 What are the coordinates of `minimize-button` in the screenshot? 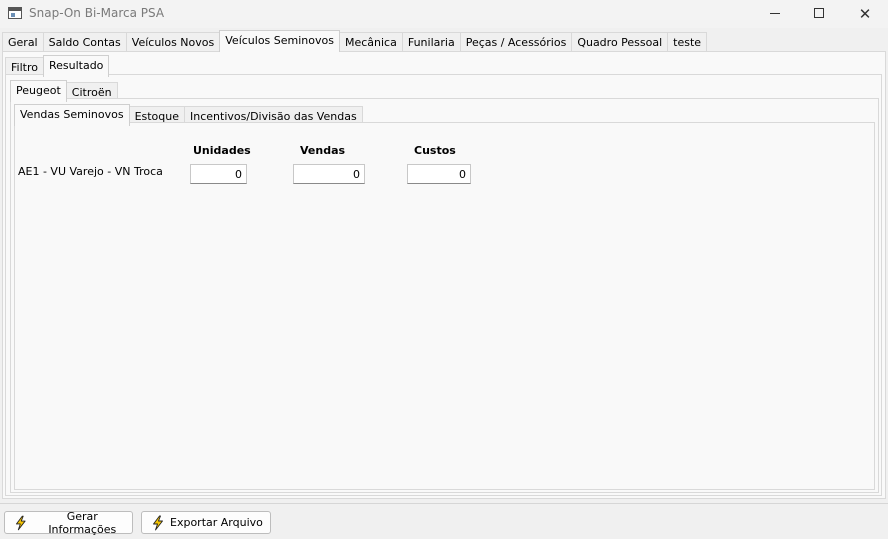 It's located at (775, 14).